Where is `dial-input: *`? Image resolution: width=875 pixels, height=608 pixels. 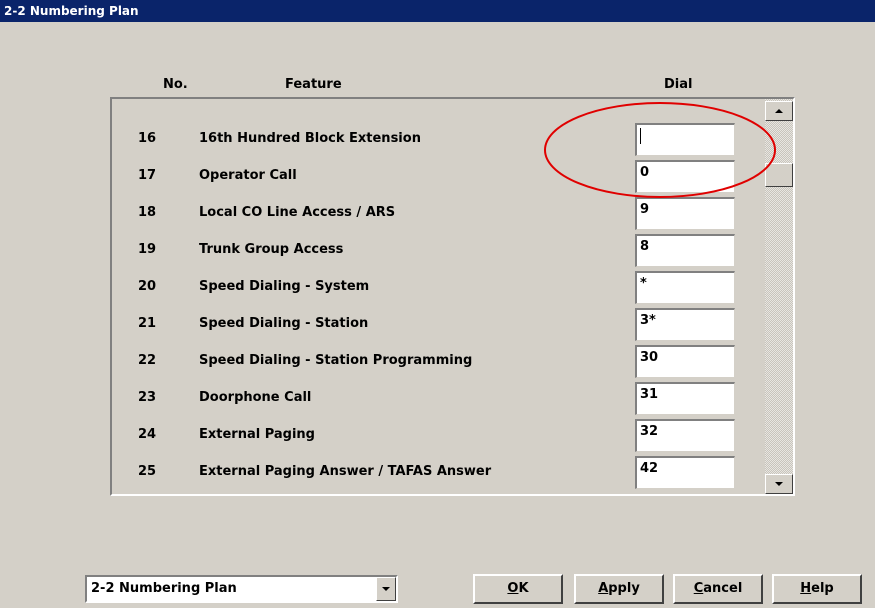 dial-input: * is located at coordinates (685, 287).